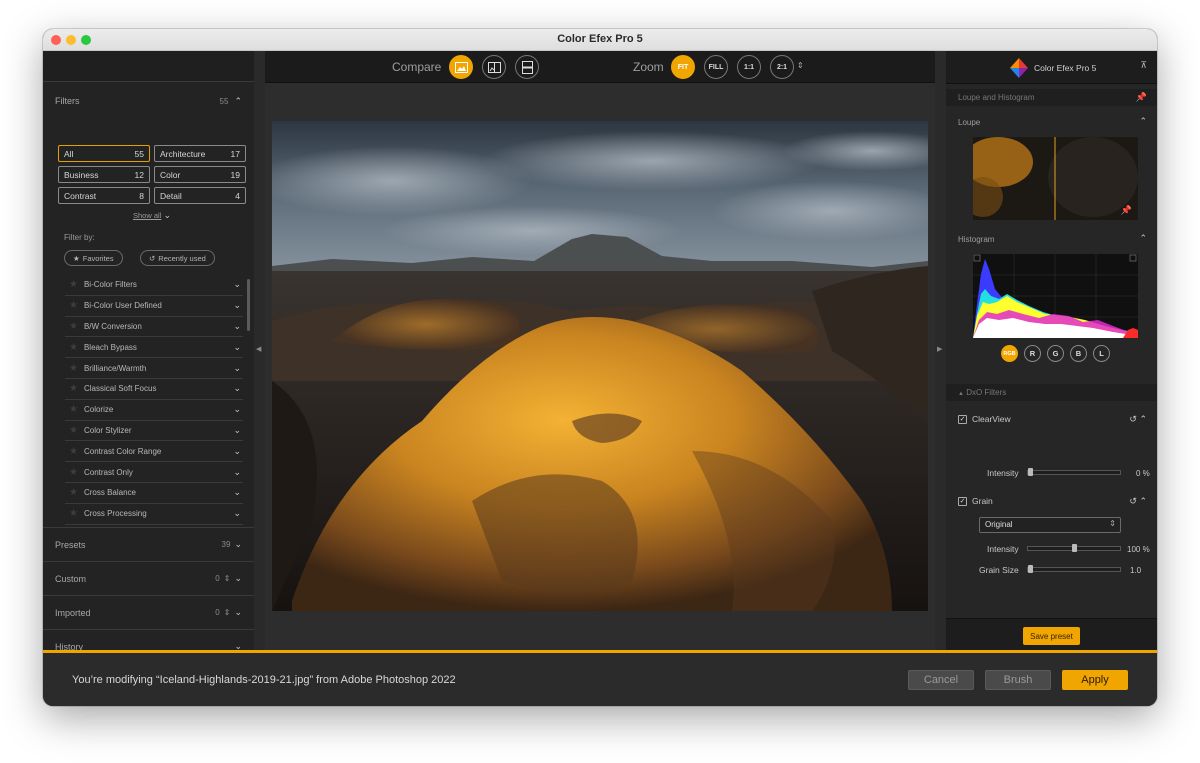  Describe the element at coordinates (200, 195) in the screenshot. I see `category-detail: Detail 4` at that location.